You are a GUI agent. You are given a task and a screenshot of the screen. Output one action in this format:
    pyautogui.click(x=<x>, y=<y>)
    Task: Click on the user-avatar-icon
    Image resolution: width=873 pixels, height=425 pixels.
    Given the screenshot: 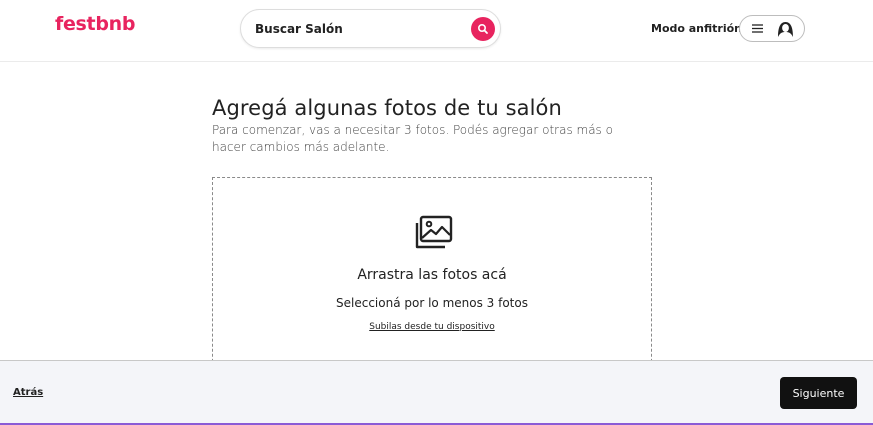 What is the action you would take?
    pyautogui.click(x=785, y=29)
    